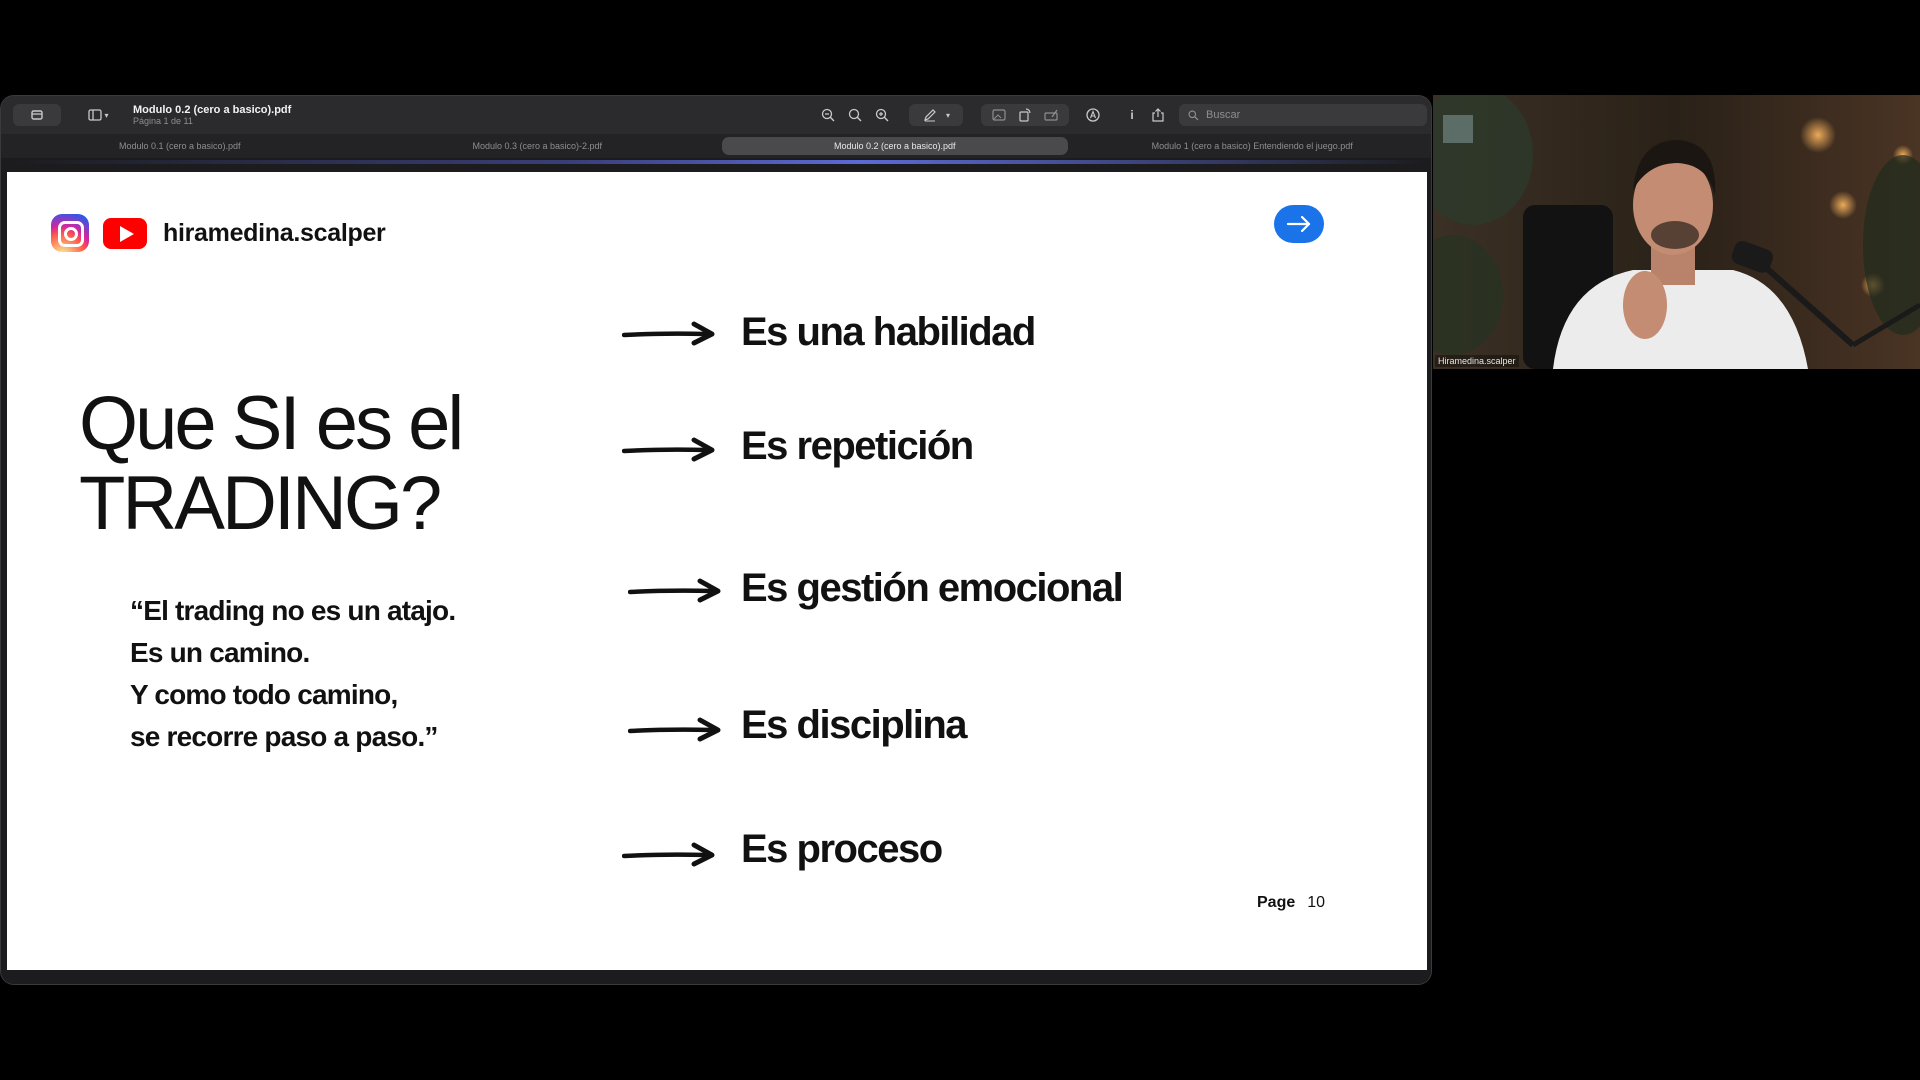 This screenshot has height=1080, width=1920. Describe the element at coordinates (220, 652) in the screenshot. I see `quote-line: Es un camino.` at that location.